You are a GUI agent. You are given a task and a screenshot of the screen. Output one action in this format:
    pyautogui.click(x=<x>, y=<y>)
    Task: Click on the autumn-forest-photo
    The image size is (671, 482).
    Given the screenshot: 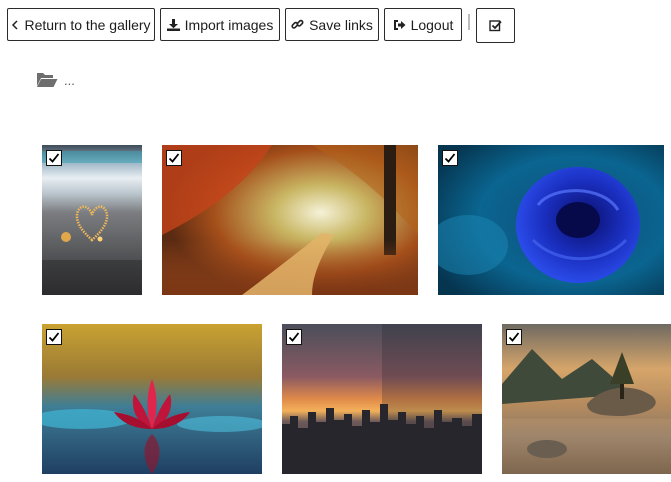 What is the action you would take?
    pyautogui.click(x=290, y=220)
    